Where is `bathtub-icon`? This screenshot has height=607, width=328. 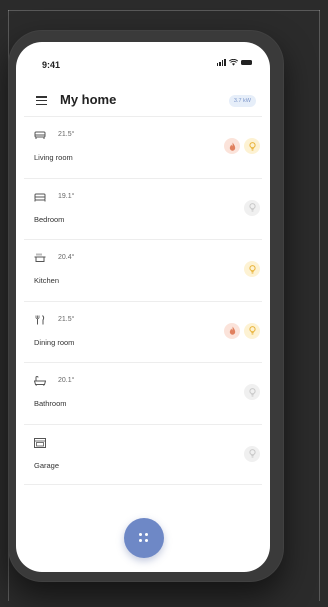 bathtub-icon is located at coordinates (40, 381).